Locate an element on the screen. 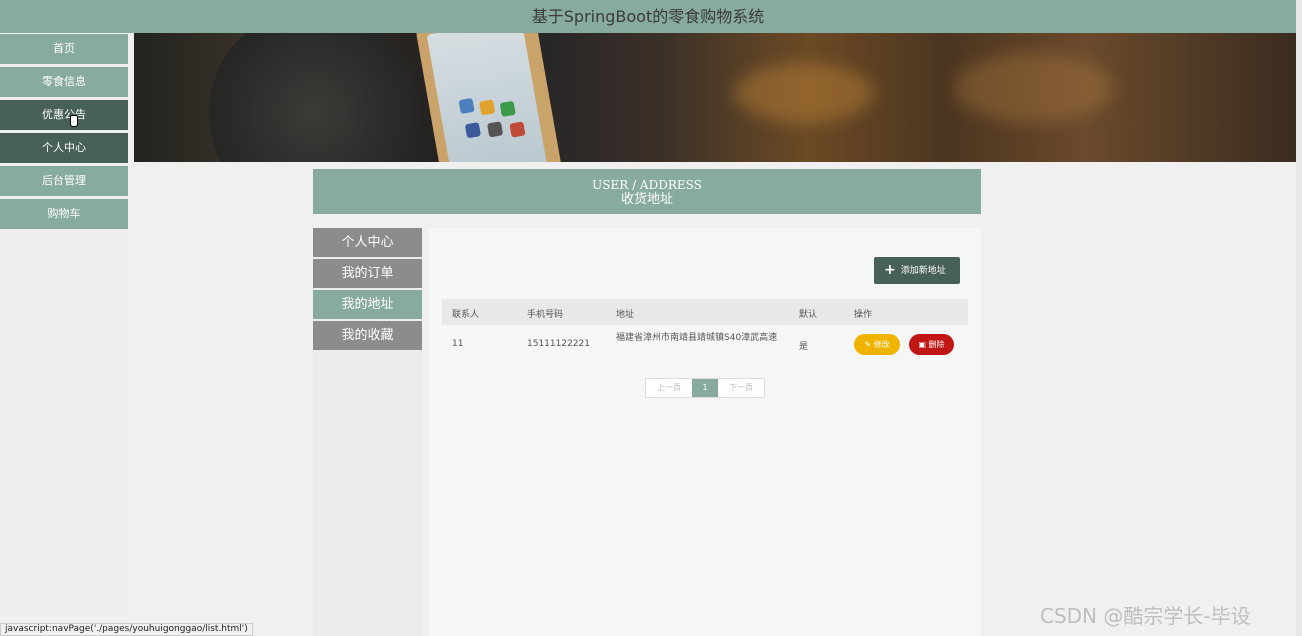  coffee-cup-image is located at coordinates (314, 97).